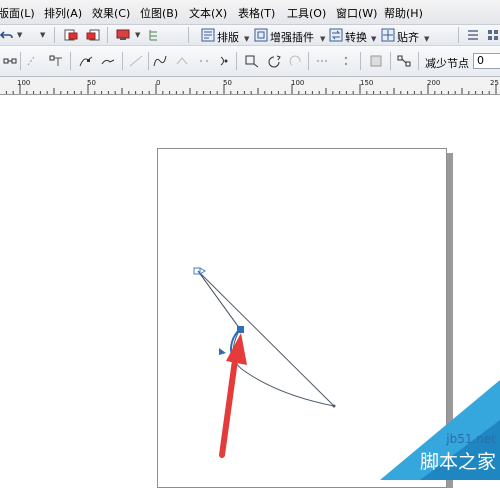  I want to click on curve-smoothness-input: 0, so click(486, 61).